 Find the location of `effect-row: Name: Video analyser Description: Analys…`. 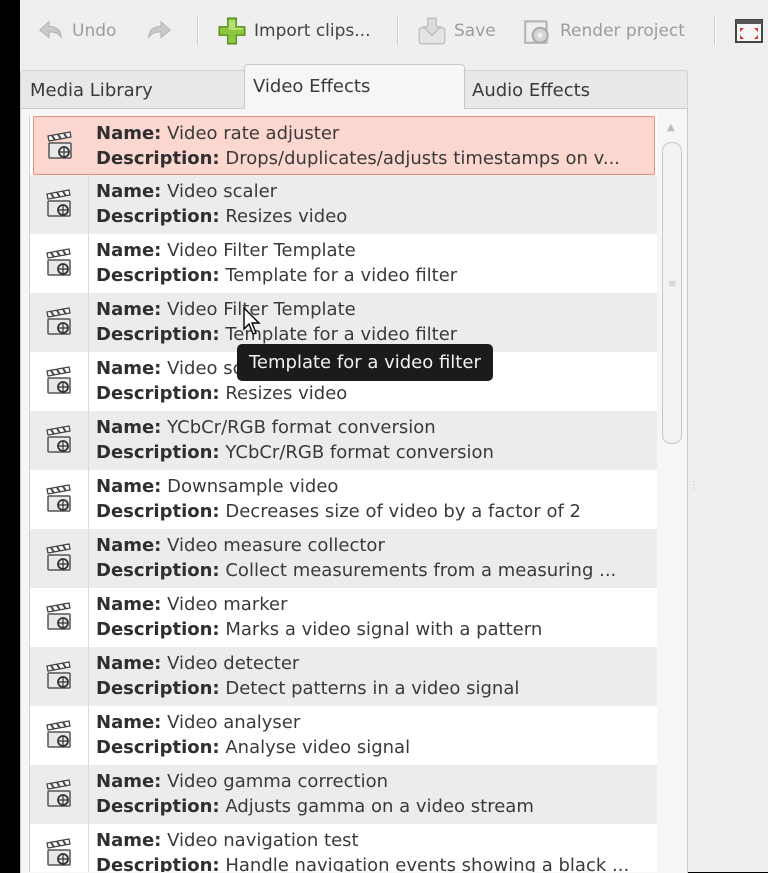

effect-row: Name: Video analyser Description: Analys… is located at coordinates (344, 735).